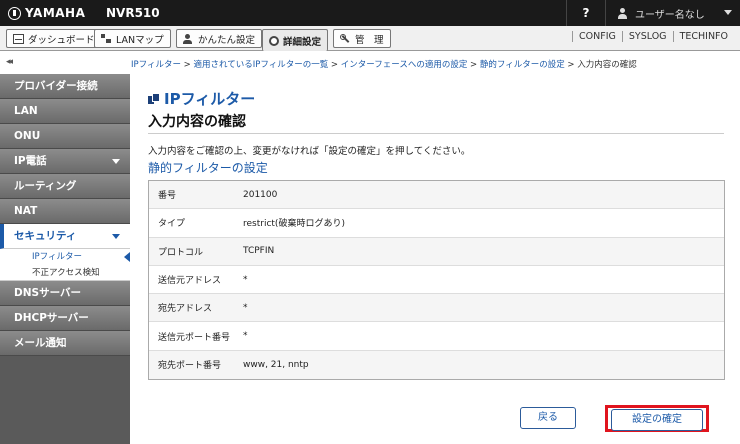 The width and height of the screenshot is (740, 444). What do you see at coordinates (65, 273) in the screenshot?
I see `sidebar-subitem-intrusion-detection: 不正アクセス検知` at bounding box center [65, 273].